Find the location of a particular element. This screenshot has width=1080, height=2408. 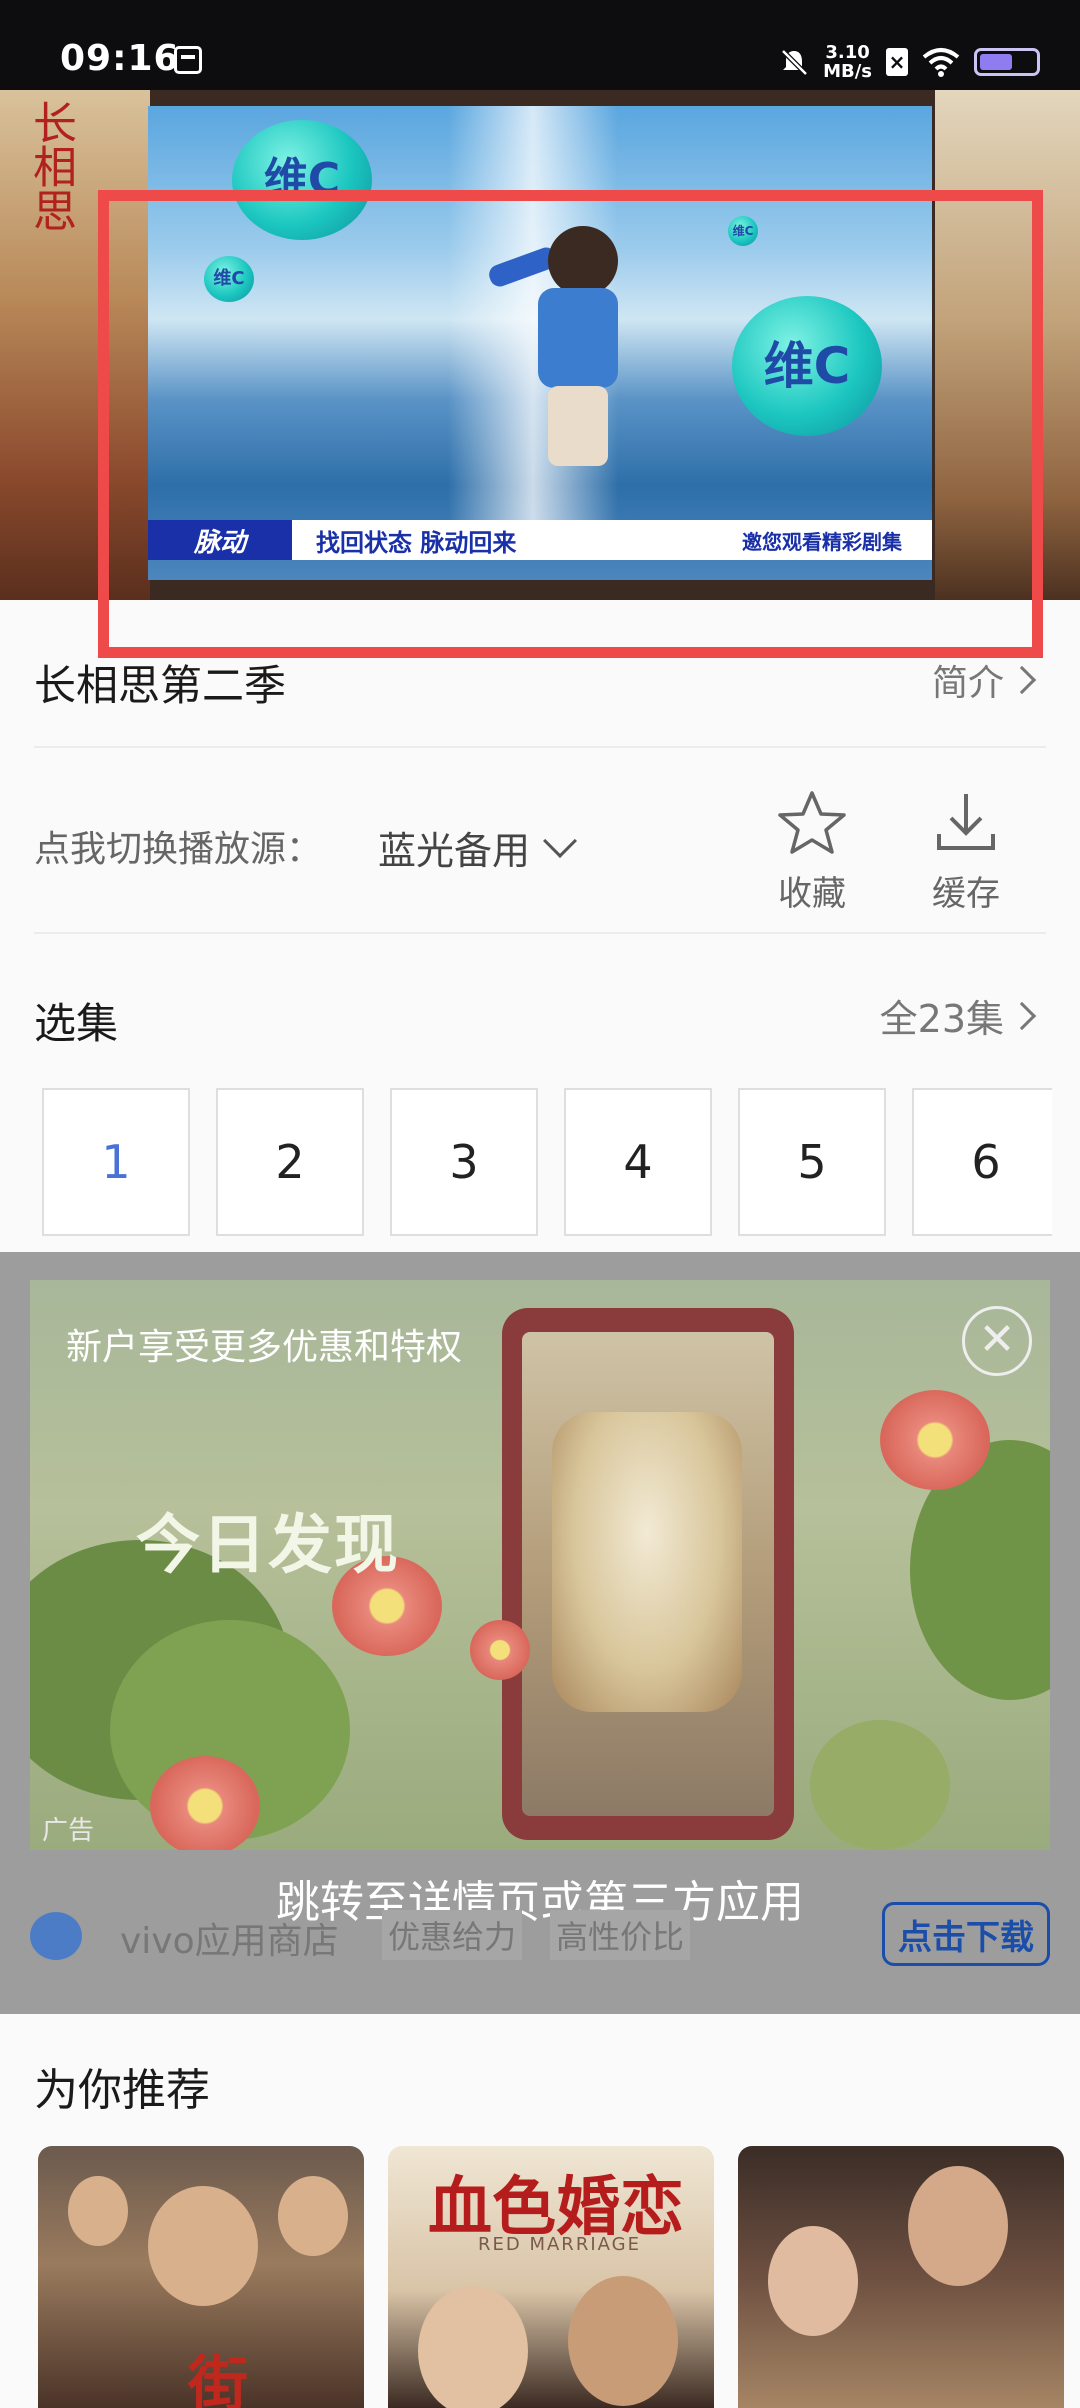

poster-subtitle: RED MARRIAGE is located at coordinates (559, 2244).